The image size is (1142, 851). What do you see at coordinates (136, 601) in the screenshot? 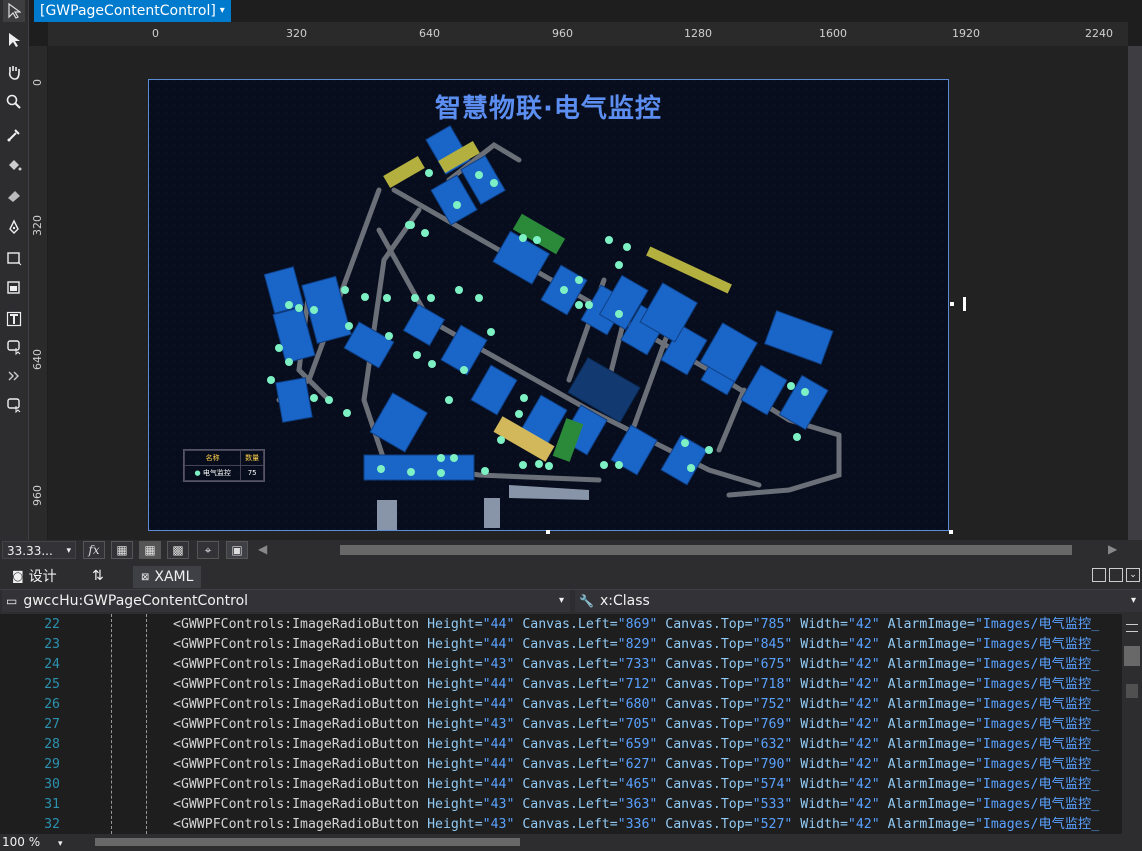
I see `class-dropdown-value: gwccHu:GWPageContentControl` at bounding box center [136, 601].